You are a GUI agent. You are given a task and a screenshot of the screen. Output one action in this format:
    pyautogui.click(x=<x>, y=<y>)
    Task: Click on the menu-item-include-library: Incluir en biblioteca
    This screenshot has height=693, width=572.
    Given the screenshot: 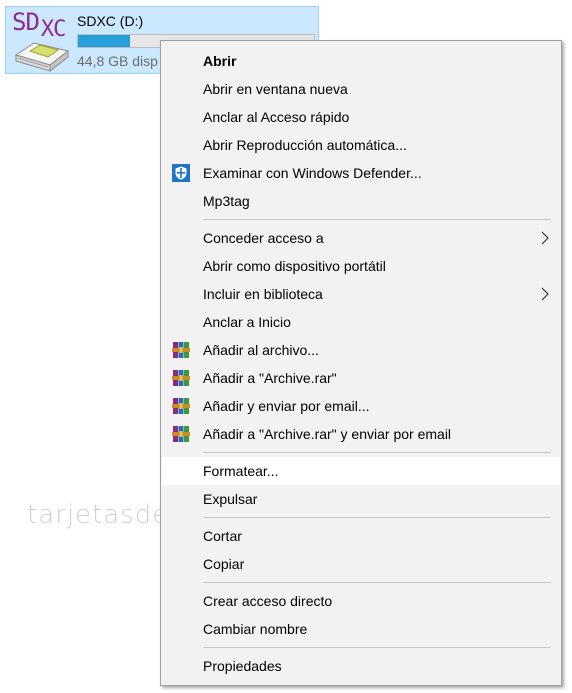 What is the action you would take?
    pyautogui.click(x=361, y=294)
    